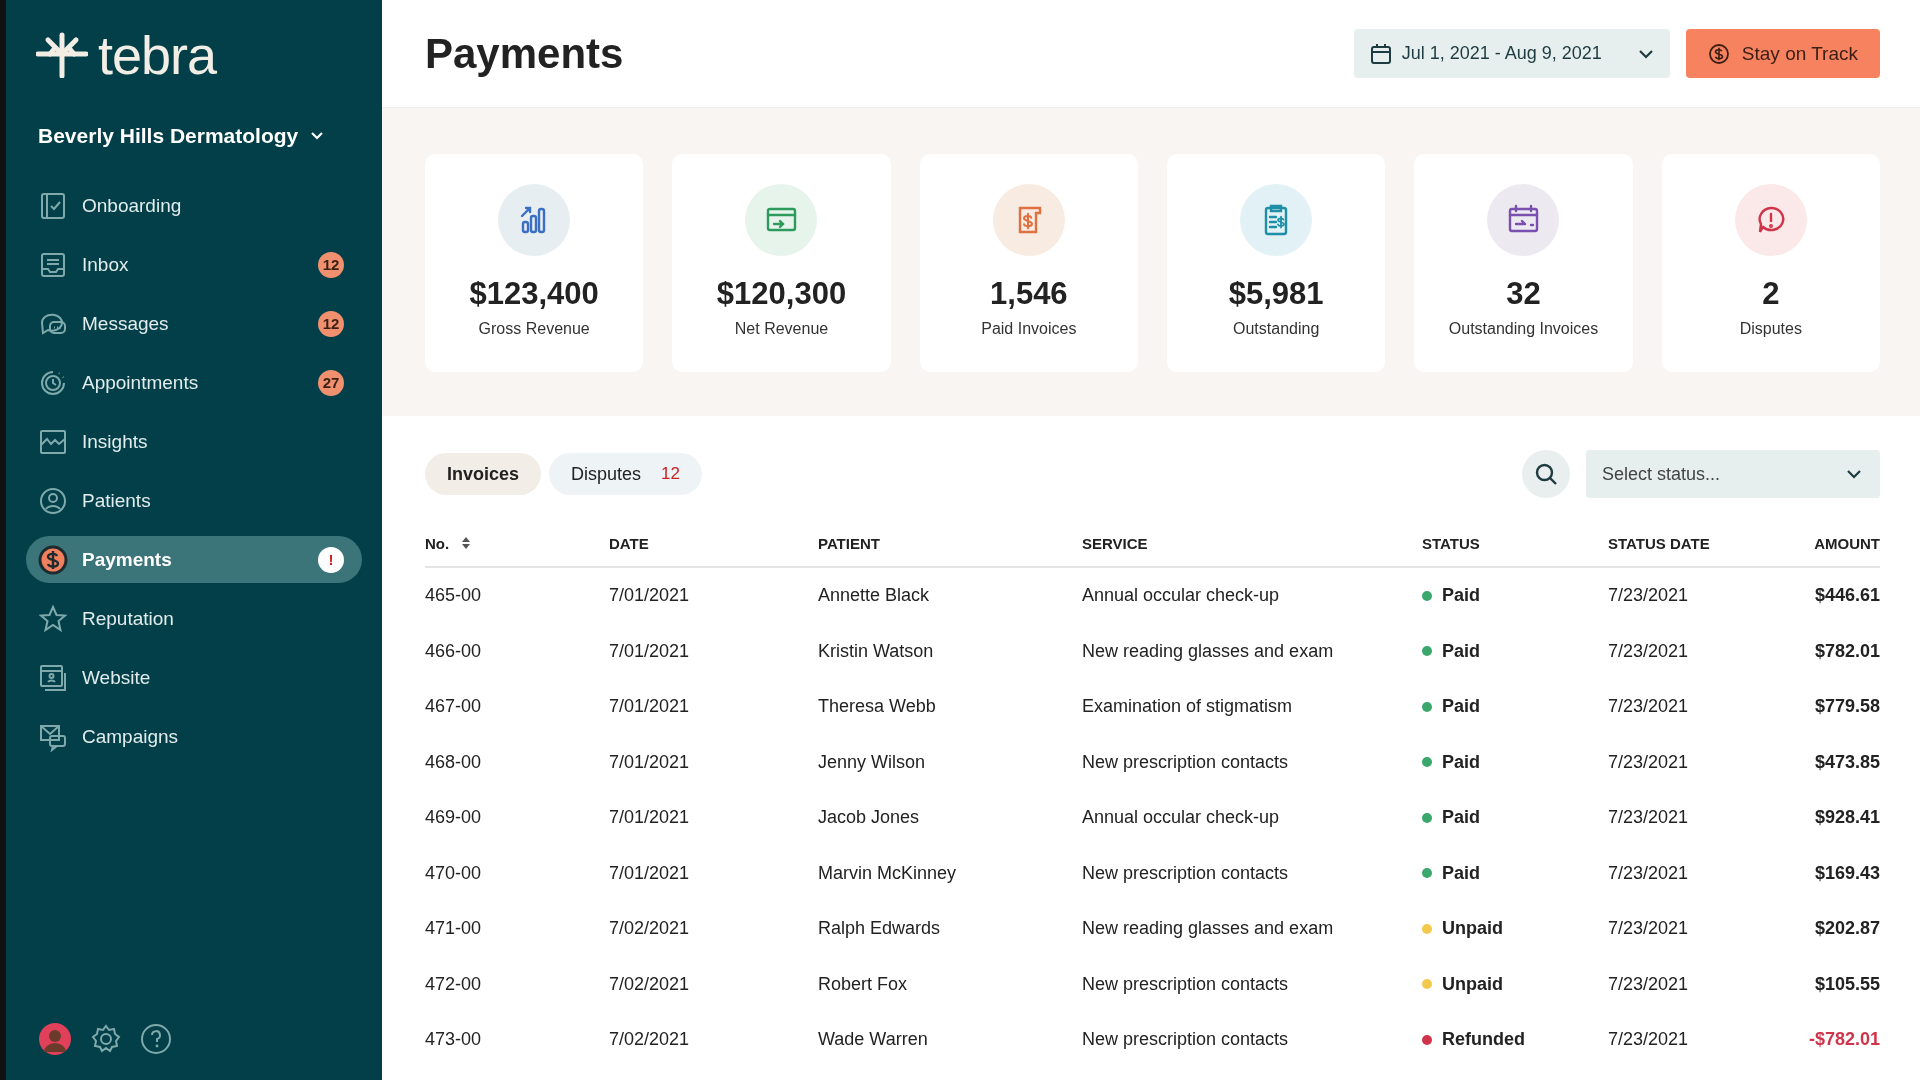  I want to click on nav-item: Appointments 27, so click(194, 382).